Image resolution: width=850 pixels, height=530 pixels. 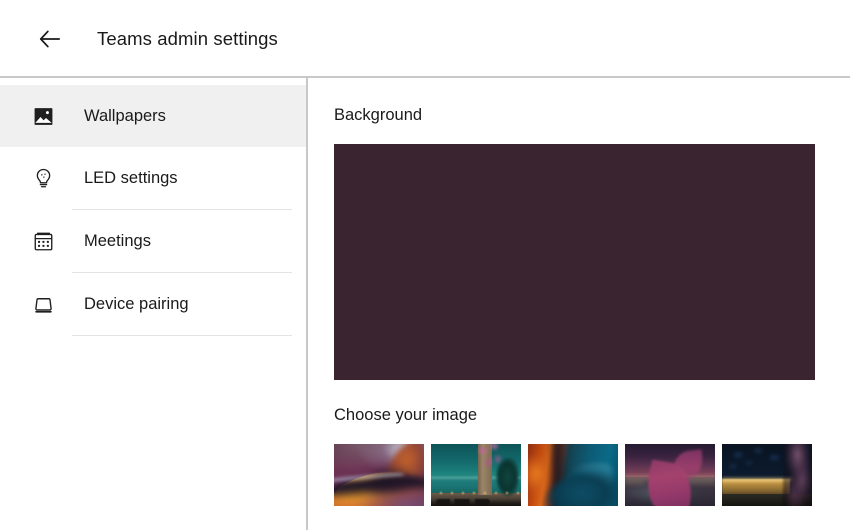 I want to click on wallpaper-thumbnail-orange-teal-abstract-curve, so click(x=573, y=475).